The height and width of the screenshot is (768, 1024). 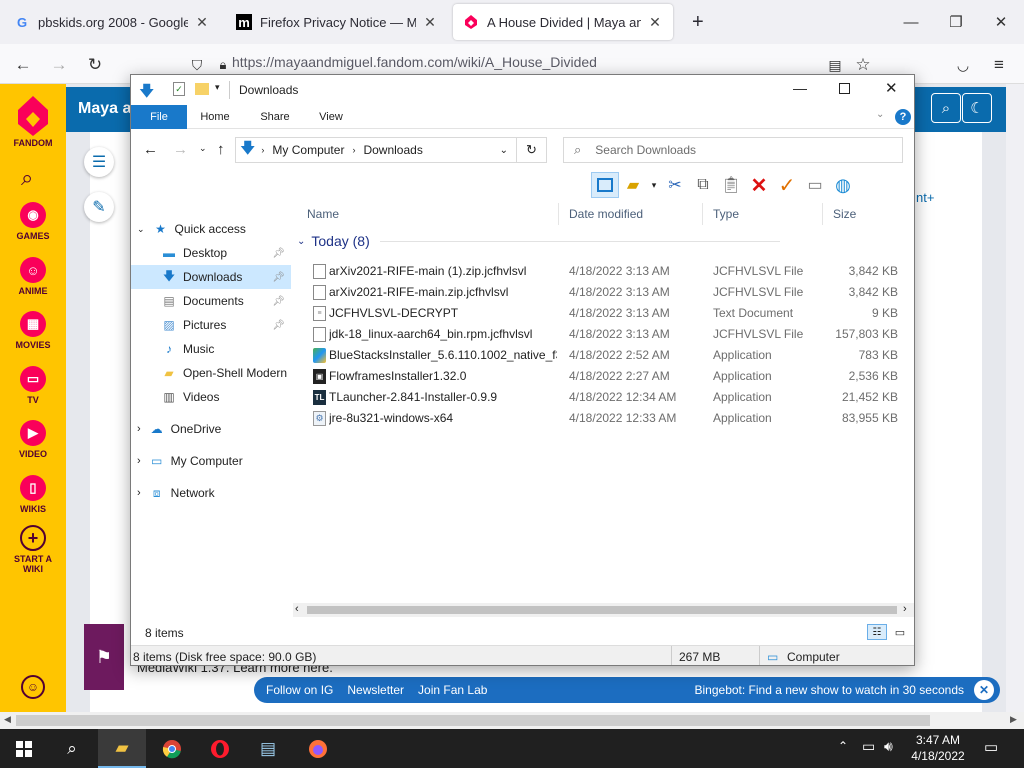 I want to click on ribbon-expand-icon: ⌄, so click(x=880, y=114).